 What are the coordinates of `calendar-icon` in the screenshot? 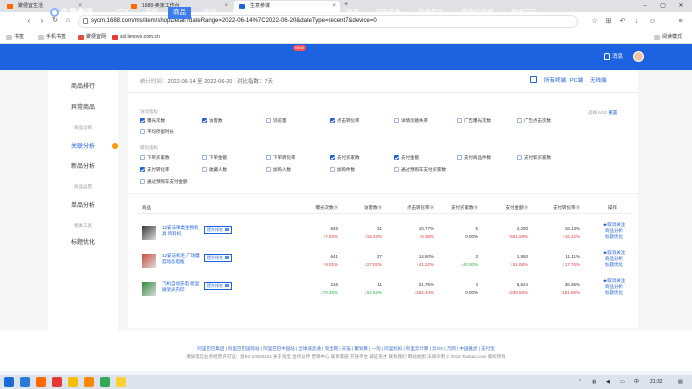 It's located at (533, 79).